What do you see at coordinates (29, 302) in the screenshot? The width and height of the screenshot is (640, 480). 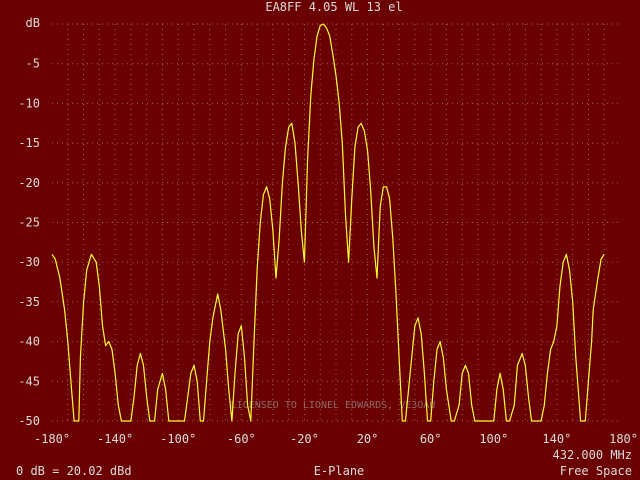 I see `y-tick-label: -35` at bounding box center [29, 302].